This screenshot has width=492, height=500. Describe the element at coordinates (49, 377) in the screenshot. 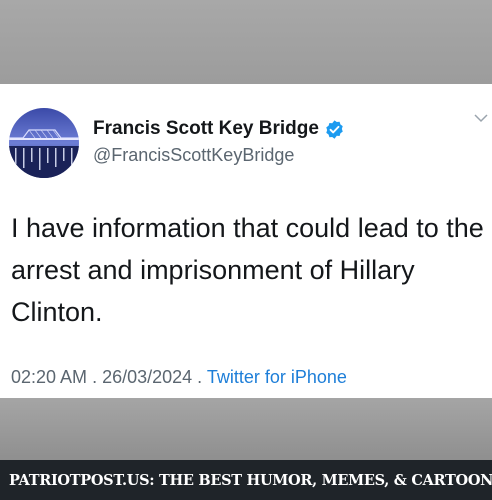

I see `tweet-time: 02:20 AM` at that location.